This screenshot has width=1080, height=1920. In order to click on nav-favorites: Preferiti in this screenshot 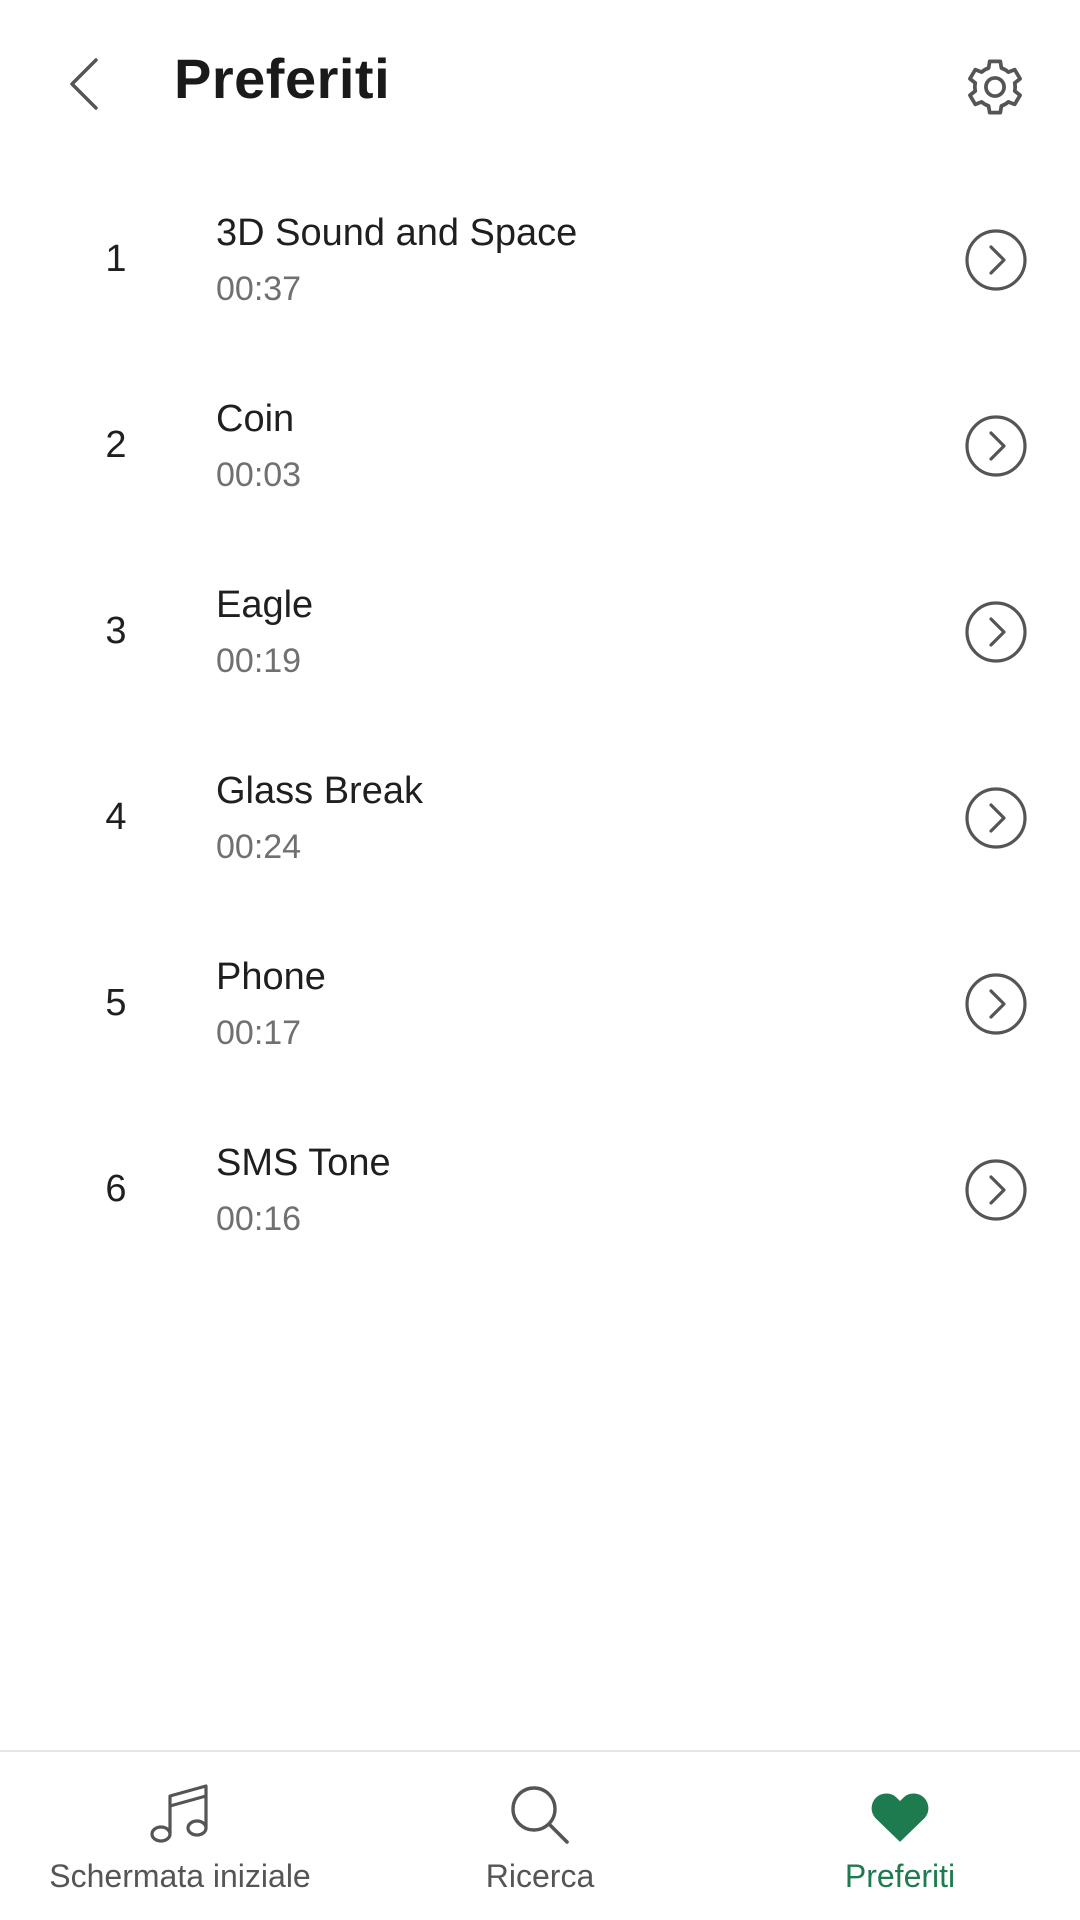, I will do `click(900, 1836)`.